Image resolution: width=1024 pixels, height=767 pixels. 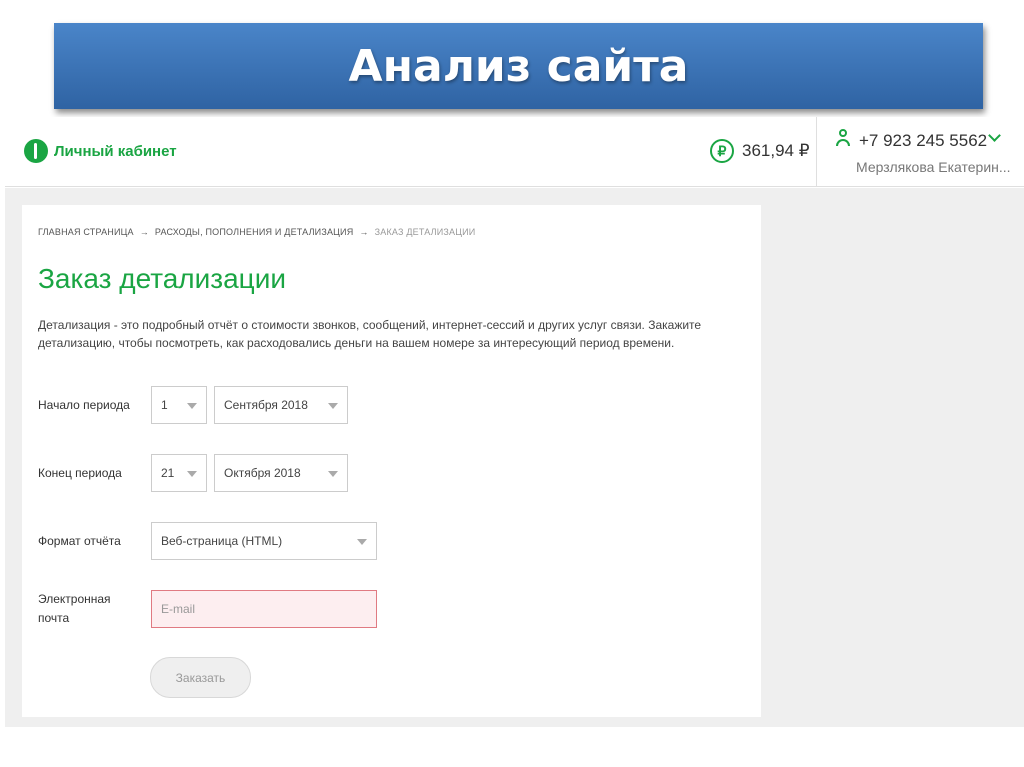 I want to click on end-day-value: 21, so click(x=168, y=473).